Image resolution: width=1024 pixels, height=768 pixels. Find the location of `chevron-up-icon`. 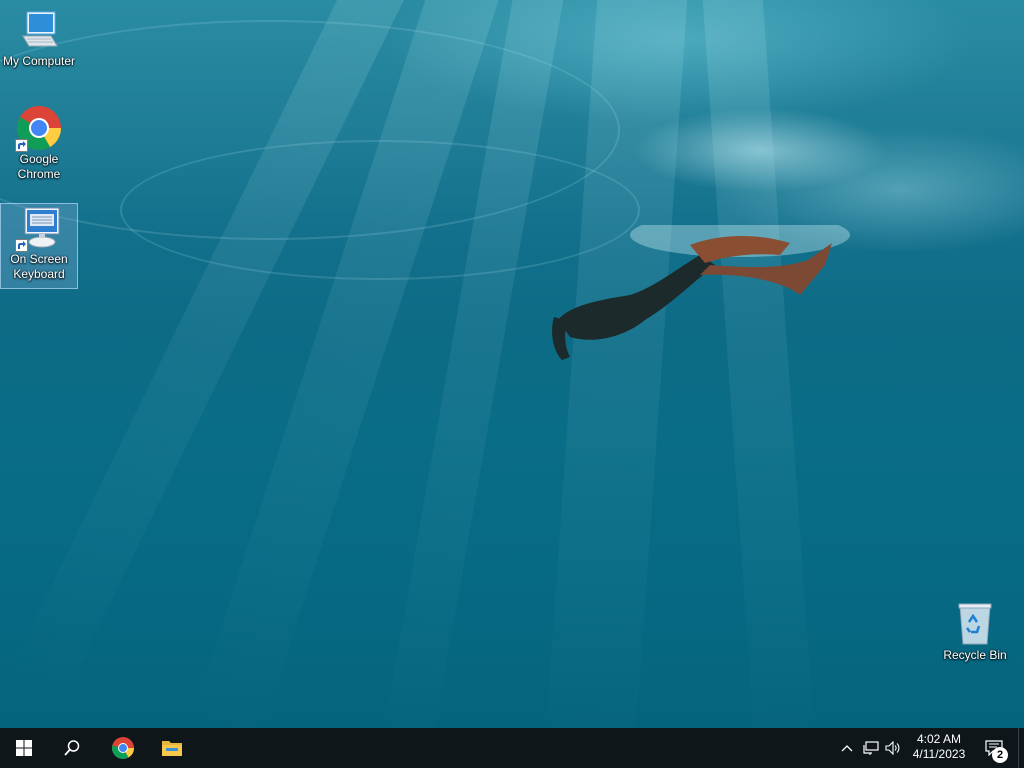

chevron-up-icon is located at coordinates (847, 748).